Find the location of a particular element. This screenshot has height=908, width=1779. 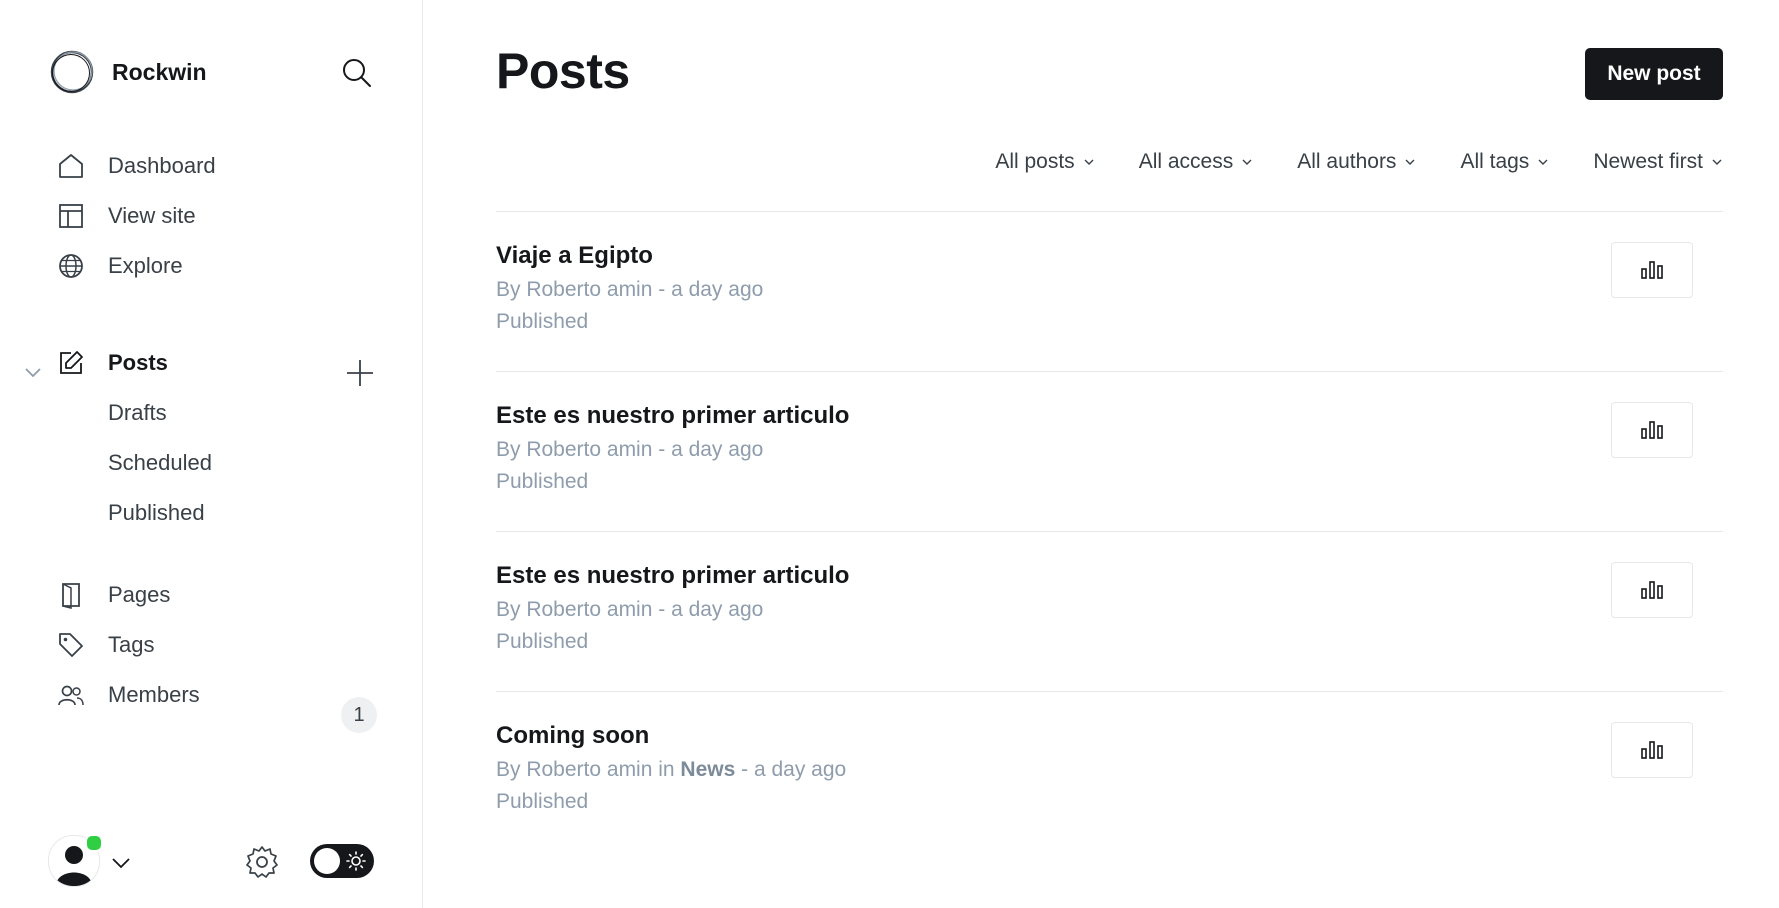

page-icon is located at coordinates (71, 595).